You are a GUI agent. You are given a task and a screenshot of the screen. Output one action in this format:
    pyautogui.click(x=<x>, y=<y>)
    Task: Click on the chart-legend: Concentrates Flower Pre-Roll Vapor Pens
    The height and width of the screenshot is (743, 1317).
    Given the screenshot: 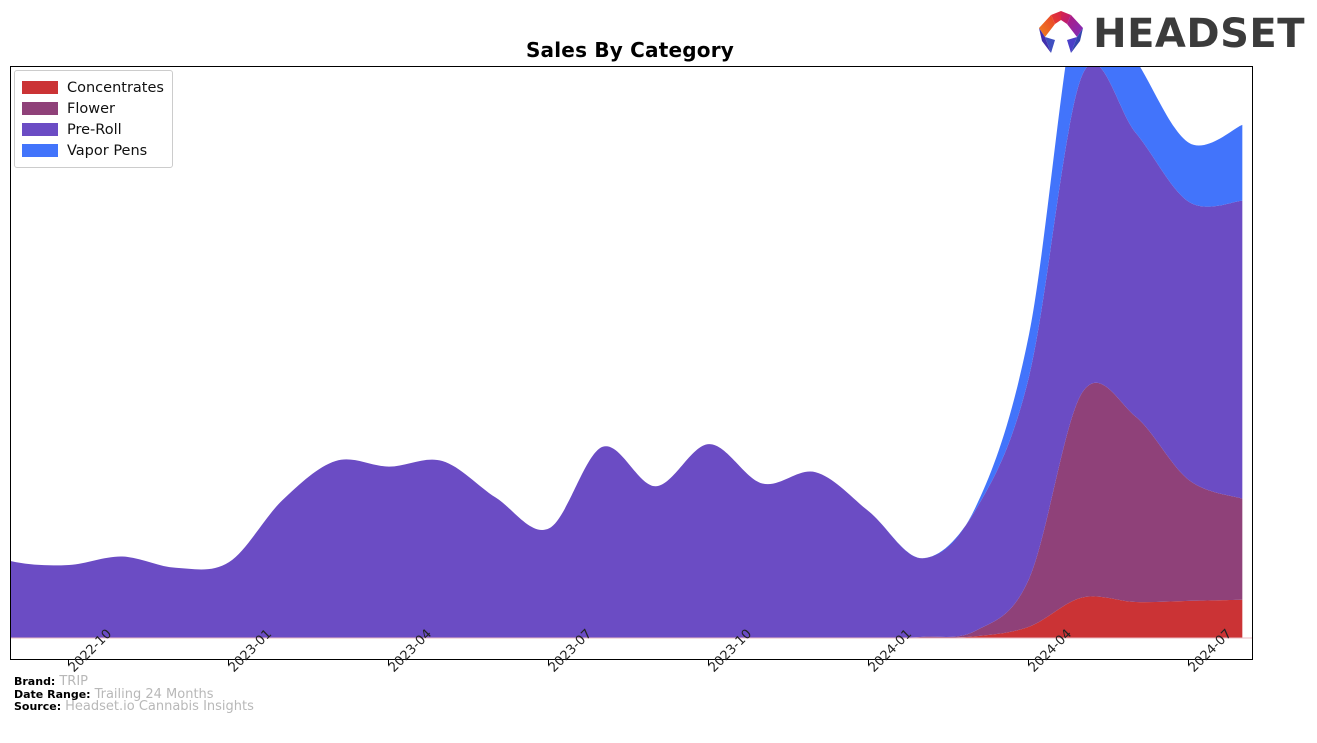 What is the action you would take?
    pyautogui.click(x=93, y=119)
    